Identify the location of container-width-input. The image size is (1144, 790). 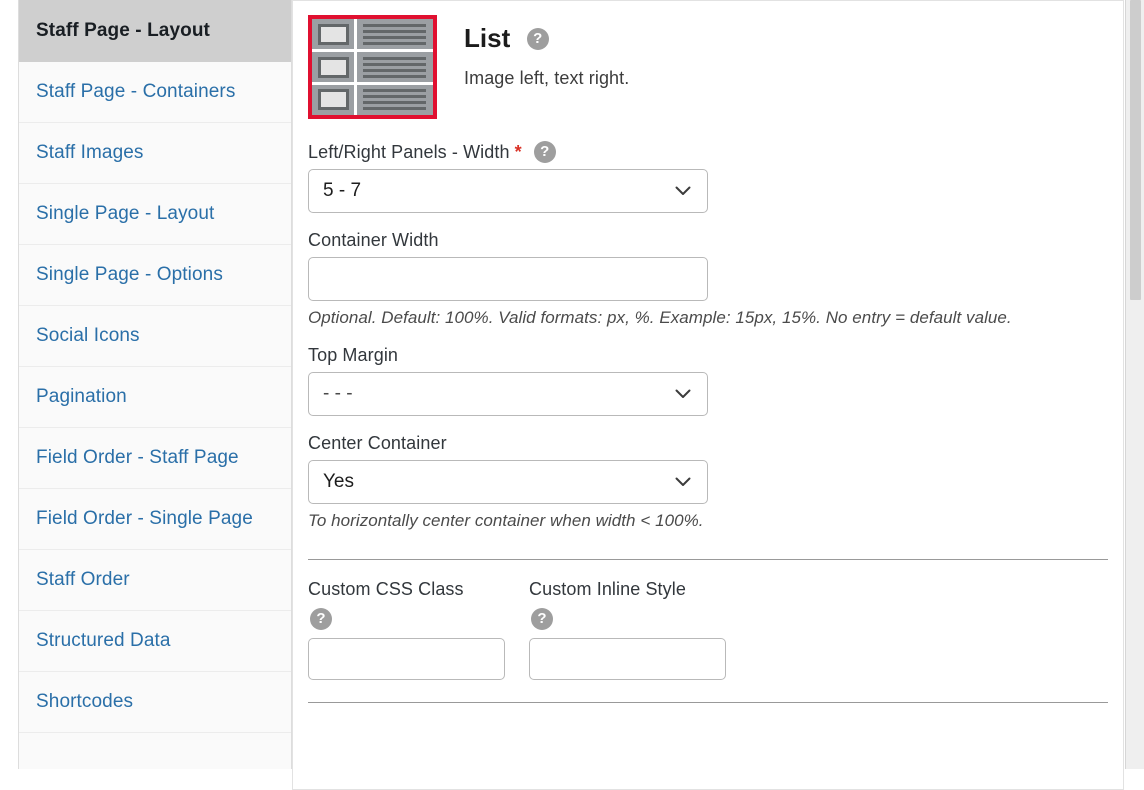
(508, 279).